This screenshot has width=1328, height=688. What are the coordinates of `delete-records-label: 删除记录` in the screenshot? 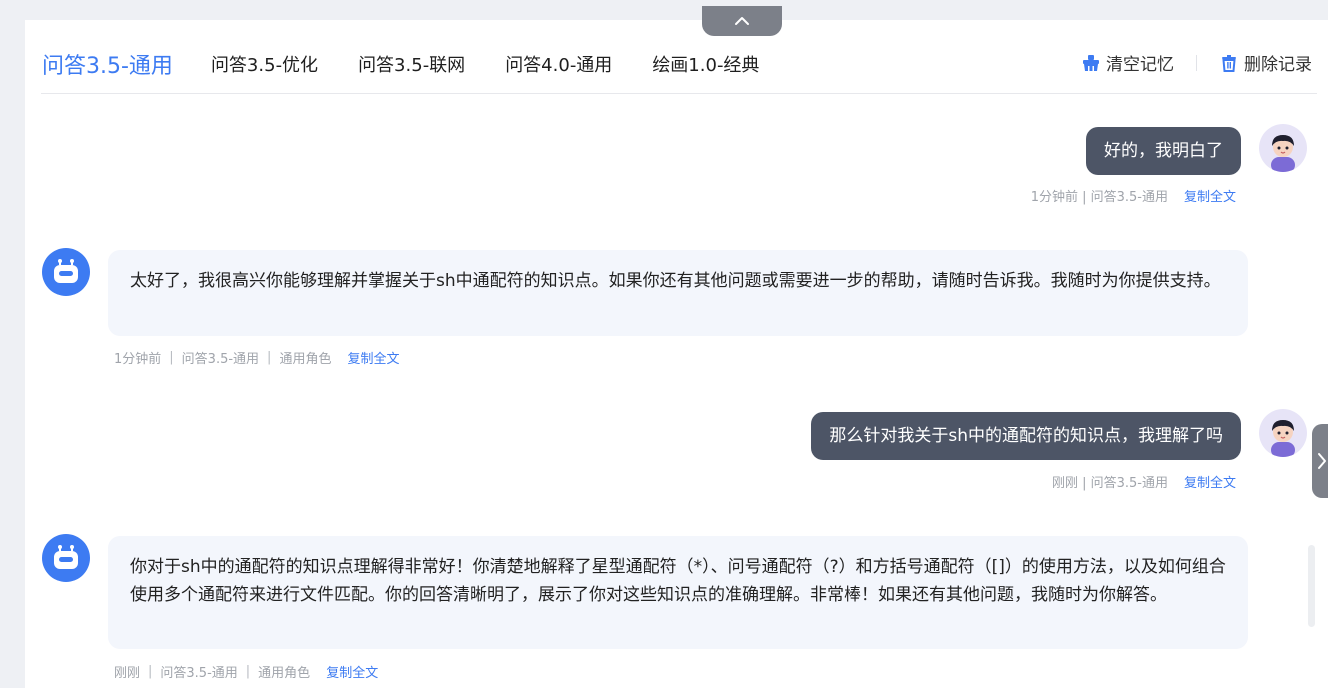 It's located at (1278, 65).